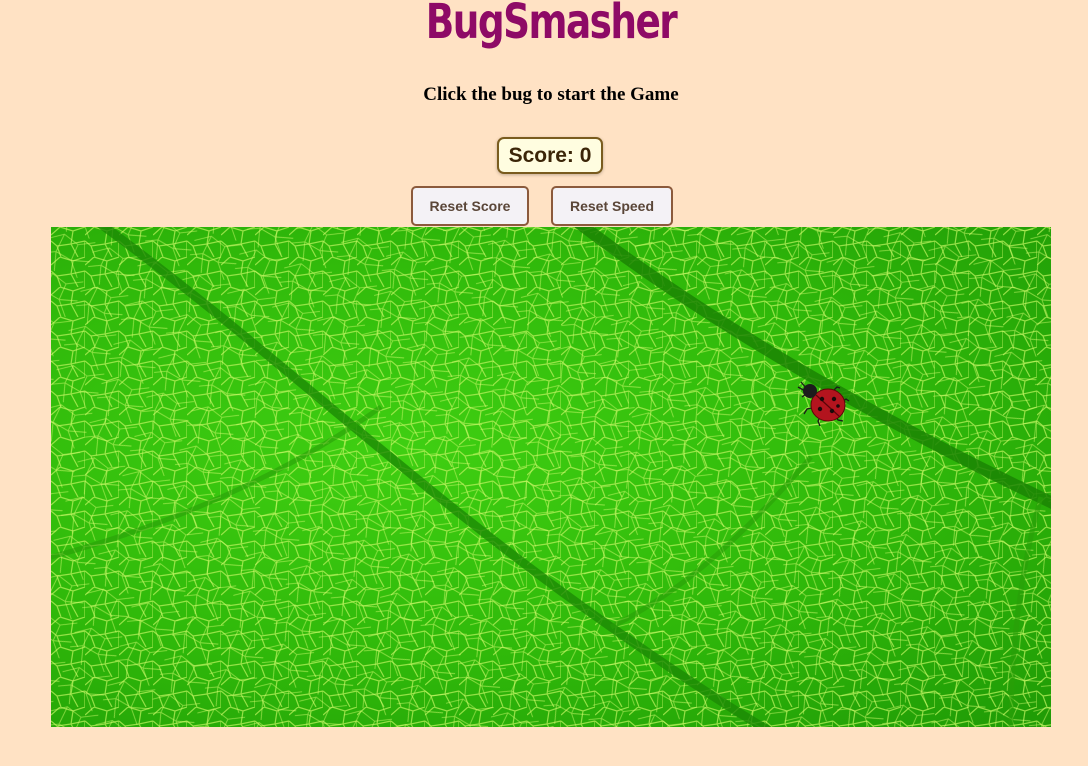 Image resolution: width=1088 pixels, height=766 pixels. I want to click on ladybug-icon, so click(822, 402).